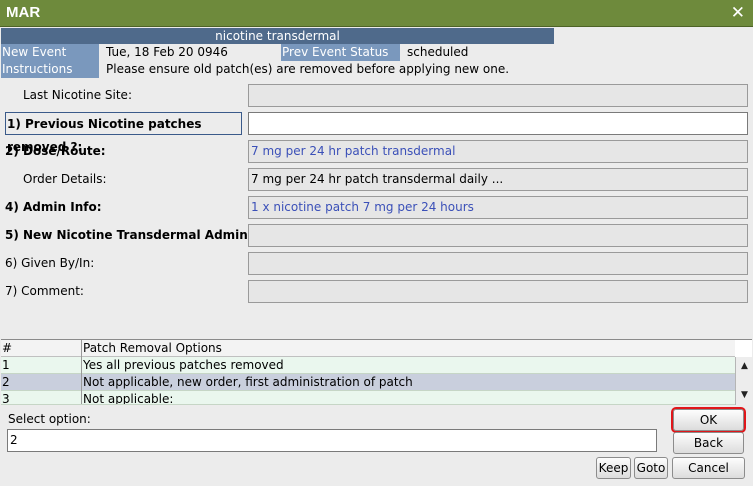 The image size is (753, 486). What do you see at coordinates (128, 398) in the screenshot?
I see `row-option: Not applicable:` at bounding box center [128, 398].